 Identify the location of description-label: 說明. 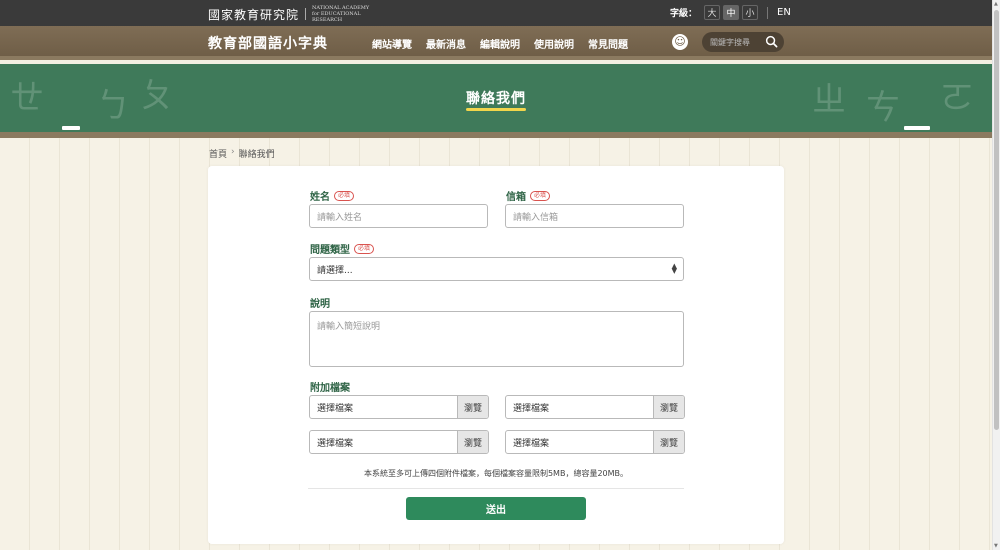
(320, 302).